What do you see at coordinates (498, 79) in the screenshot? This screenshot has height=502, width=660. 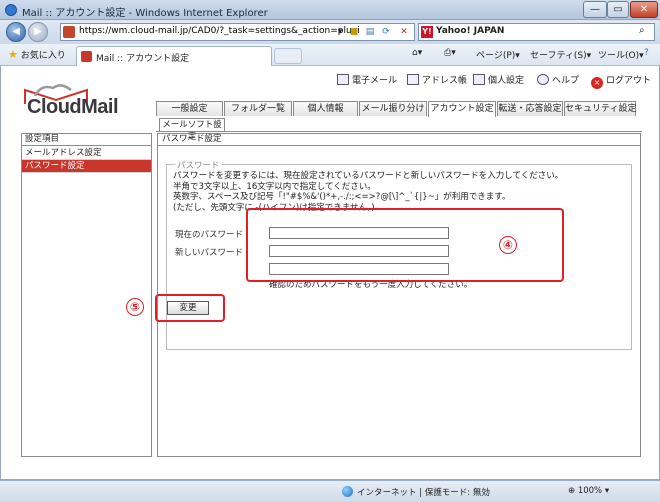 I see `personal-settings-link: 個人設定` at bounding box center [498, 79].